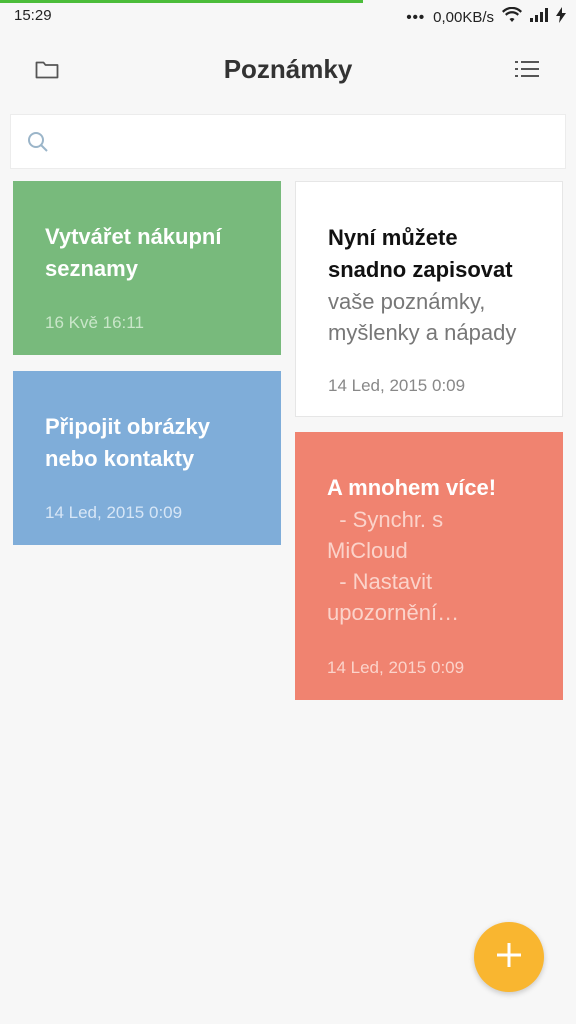  I want to click on note-title: Připojit obrázky nebo kontakty, so click(128, 442).